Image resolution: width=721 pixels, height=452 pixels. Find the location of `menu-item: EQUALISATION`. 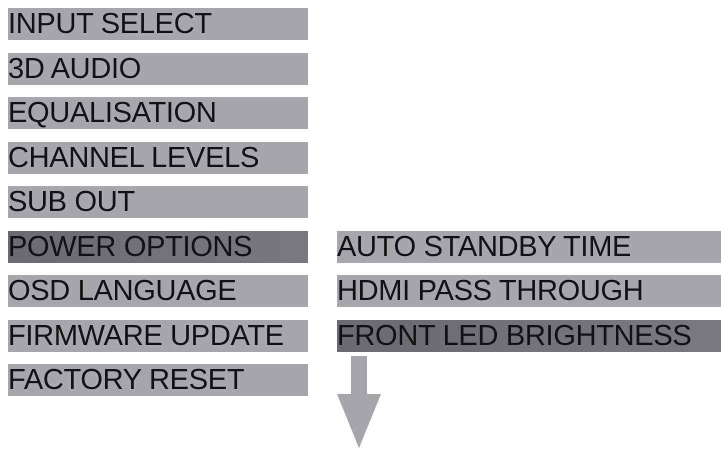

menu-item: EQUALISATION is located at coordinates (158, 113).